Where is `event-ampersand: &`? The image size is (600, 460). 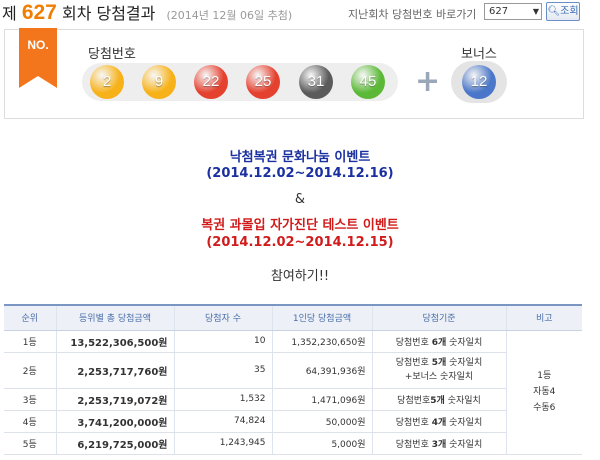 event-ampersand: & is located at coordinates (300, 199).